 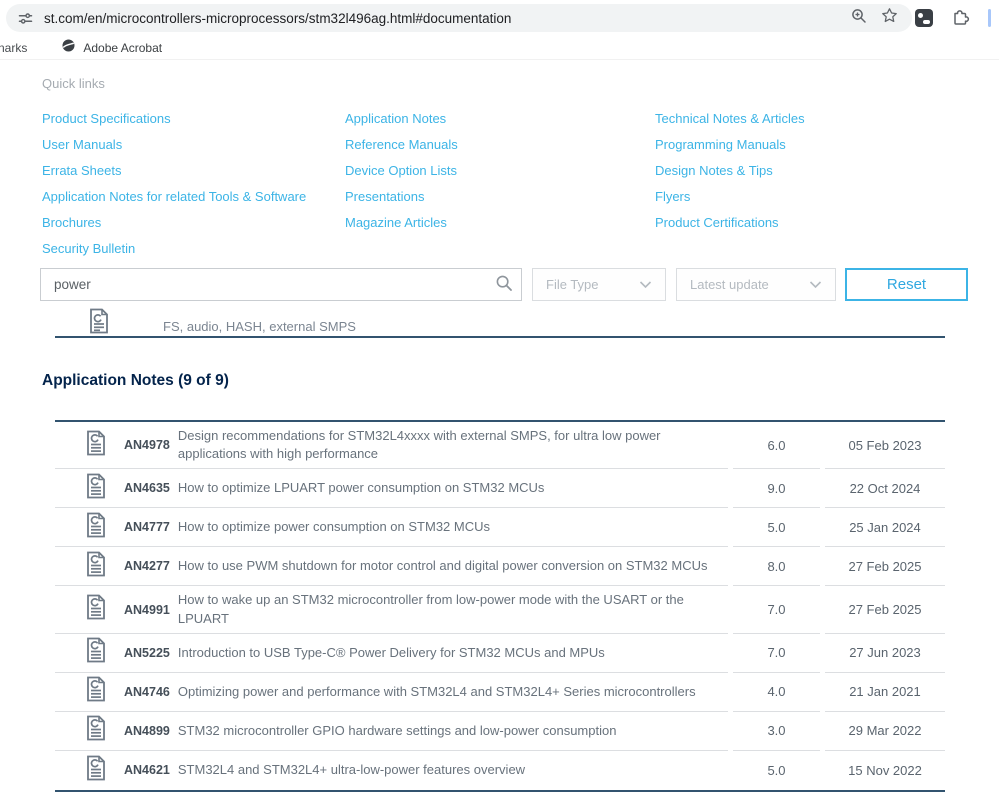 What do you see at coordinates (500, 337) in the screenshot?
I see `table-divider` at bounding box center [500, 337].